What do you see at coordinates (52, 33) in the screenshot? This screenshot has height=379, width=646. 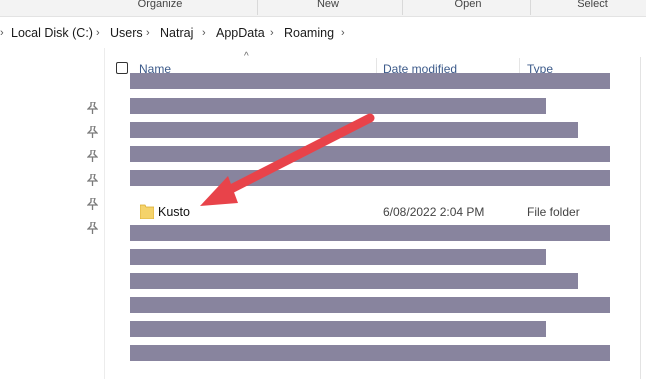 I see `breadcrumb-local-disk: Local Disk (C:)` at bounding box center [52, 33].